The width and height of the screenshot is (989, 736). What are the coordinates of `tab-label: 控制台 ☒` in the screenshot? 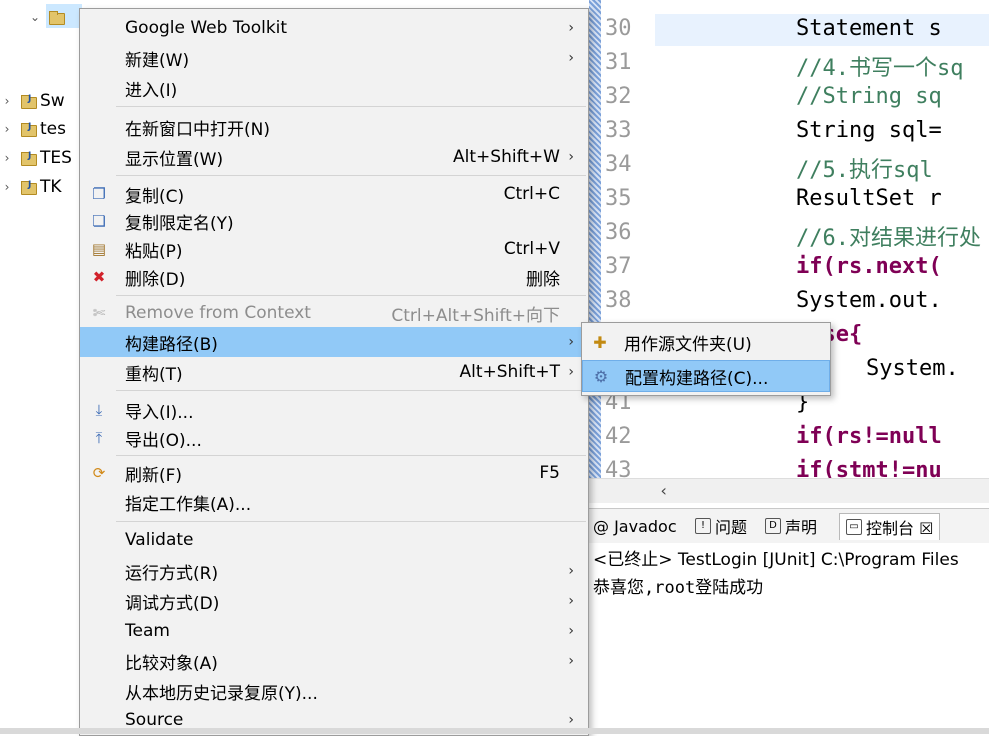 It's located at (900, 528).